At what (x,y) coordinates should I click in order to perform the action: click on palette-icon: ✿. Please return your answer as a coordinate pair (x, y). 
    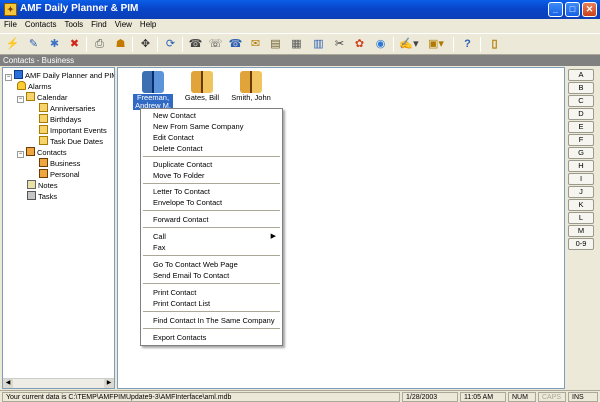
    Looking at the image, I should click on (359, 44).